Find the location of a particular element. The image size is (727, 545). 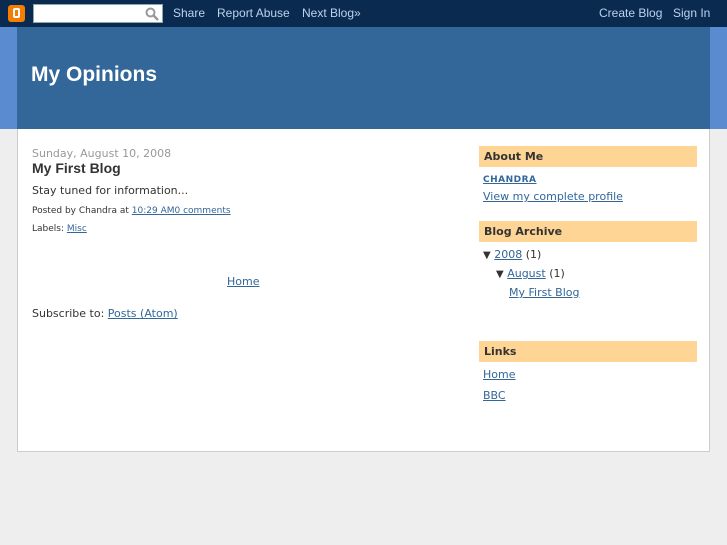

post-labels: Labels: Misc is located at coordinates (59, 229).